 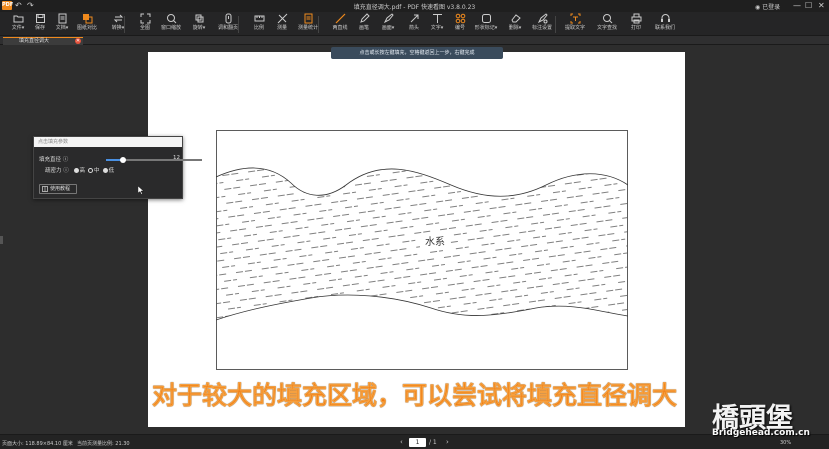 I want to click on shape-icon, so click(x=486, y=18).